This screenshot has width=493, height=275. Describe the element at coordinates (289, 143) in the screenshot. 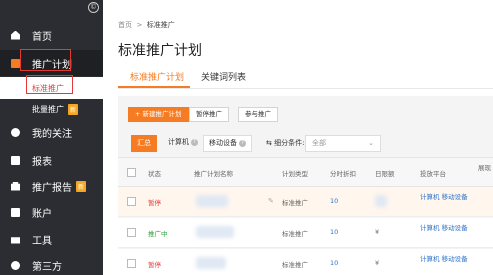

I see `condition-text: 细分条件:` at that location.